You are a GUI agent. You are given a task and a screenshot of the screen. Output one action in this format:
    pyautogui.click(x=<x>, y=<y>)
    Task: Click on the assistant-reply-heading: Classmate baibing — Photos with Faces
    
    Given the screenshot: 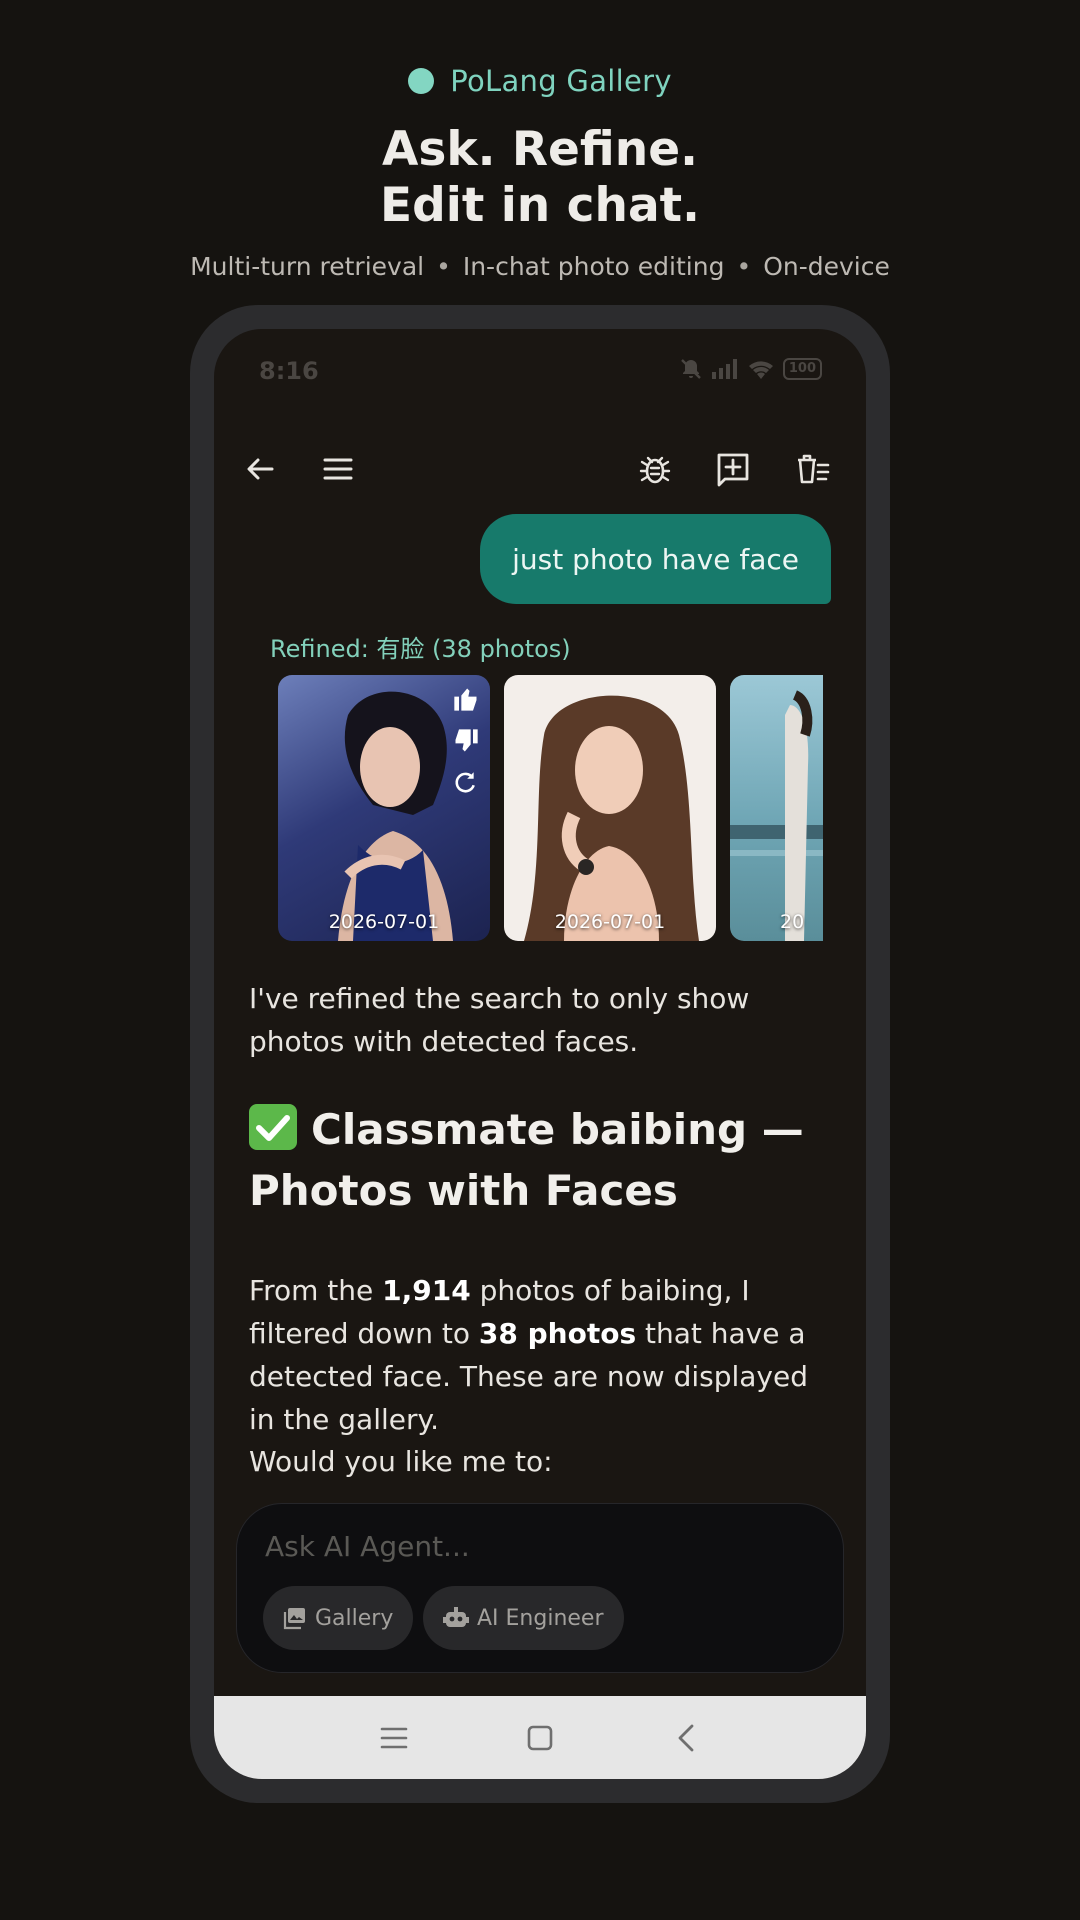 What is the action you would take?
    pyautogui.click(x=544, y=1160)
    